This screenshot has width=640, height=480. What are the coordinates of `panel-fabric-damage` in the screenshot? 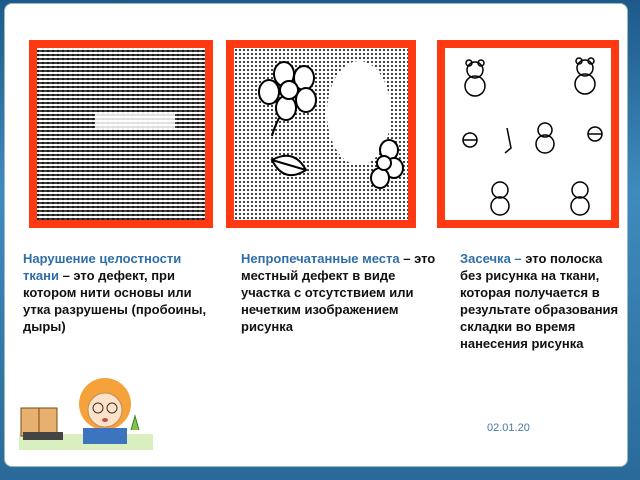 It's located at (121, 134).